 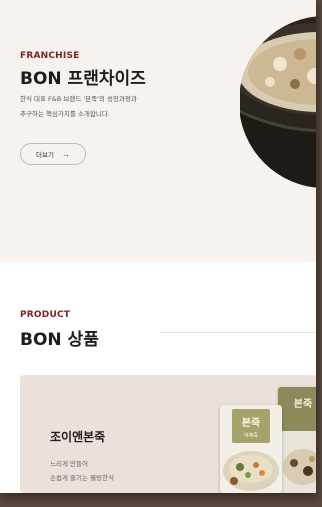 I want to click on more-button-label: 더보기, so click(x=45, y=155).